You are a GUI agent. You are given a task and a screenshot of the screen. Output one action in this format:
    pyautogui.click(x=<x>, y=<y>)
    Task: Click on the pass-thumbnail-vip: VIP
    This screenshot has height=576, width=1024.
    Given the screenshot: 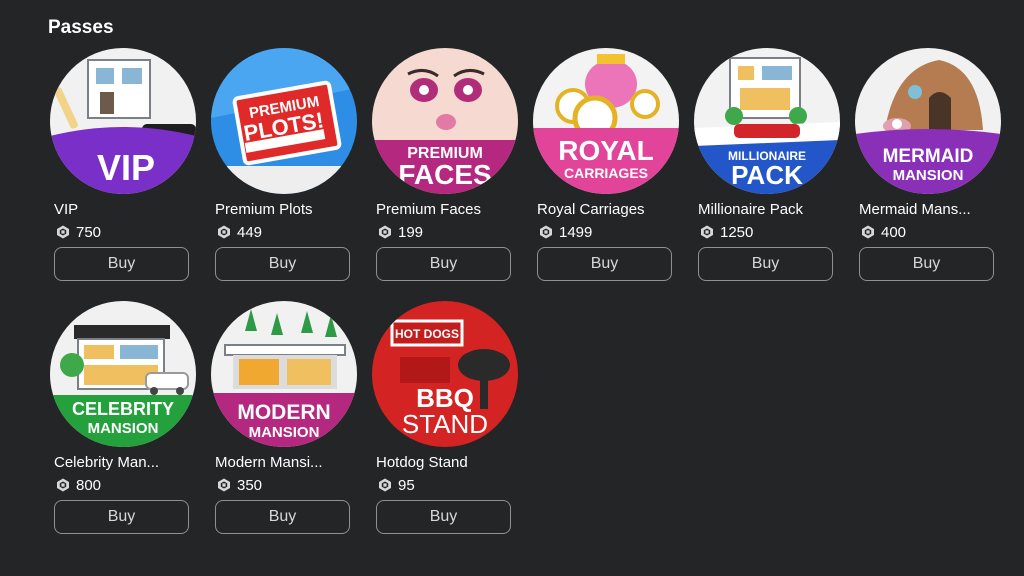 What is the action you would take?
    pyautogui.click(x=123, y=121)
    